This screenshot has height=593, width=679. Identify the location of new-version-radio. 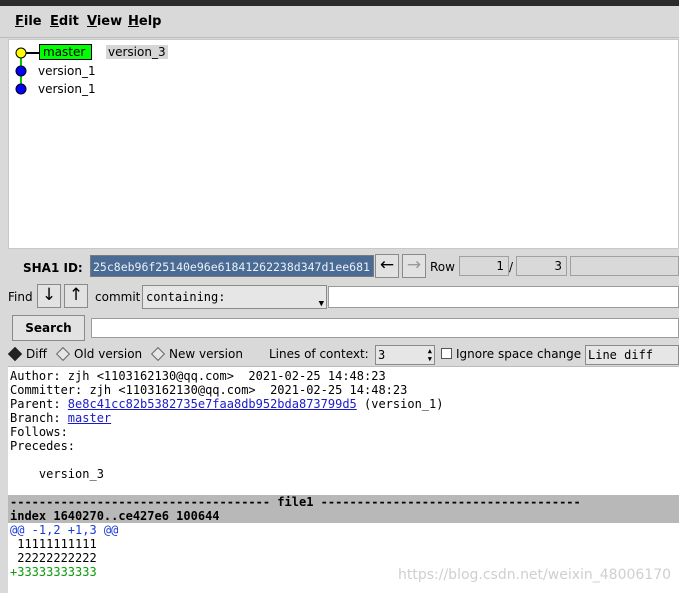
(158, 354).